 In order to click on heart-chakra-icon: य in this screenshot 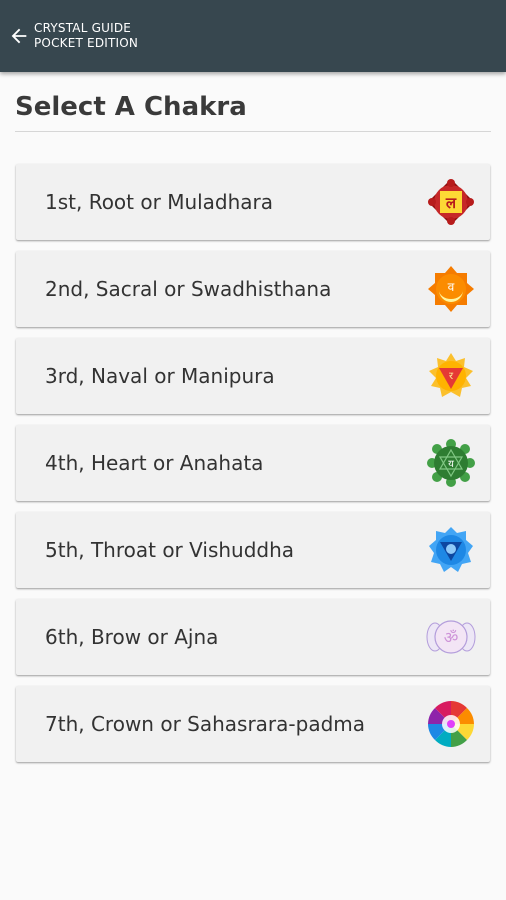, I will do `click(451, 463)`.